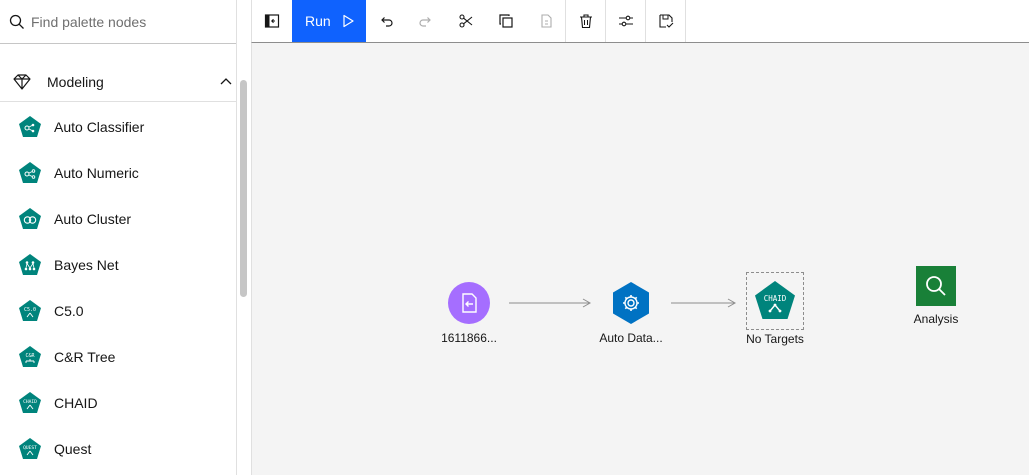  Describe the element at coordinates (631, 303) in the screenshot. I see `auto-data-gear-icon` at that location.